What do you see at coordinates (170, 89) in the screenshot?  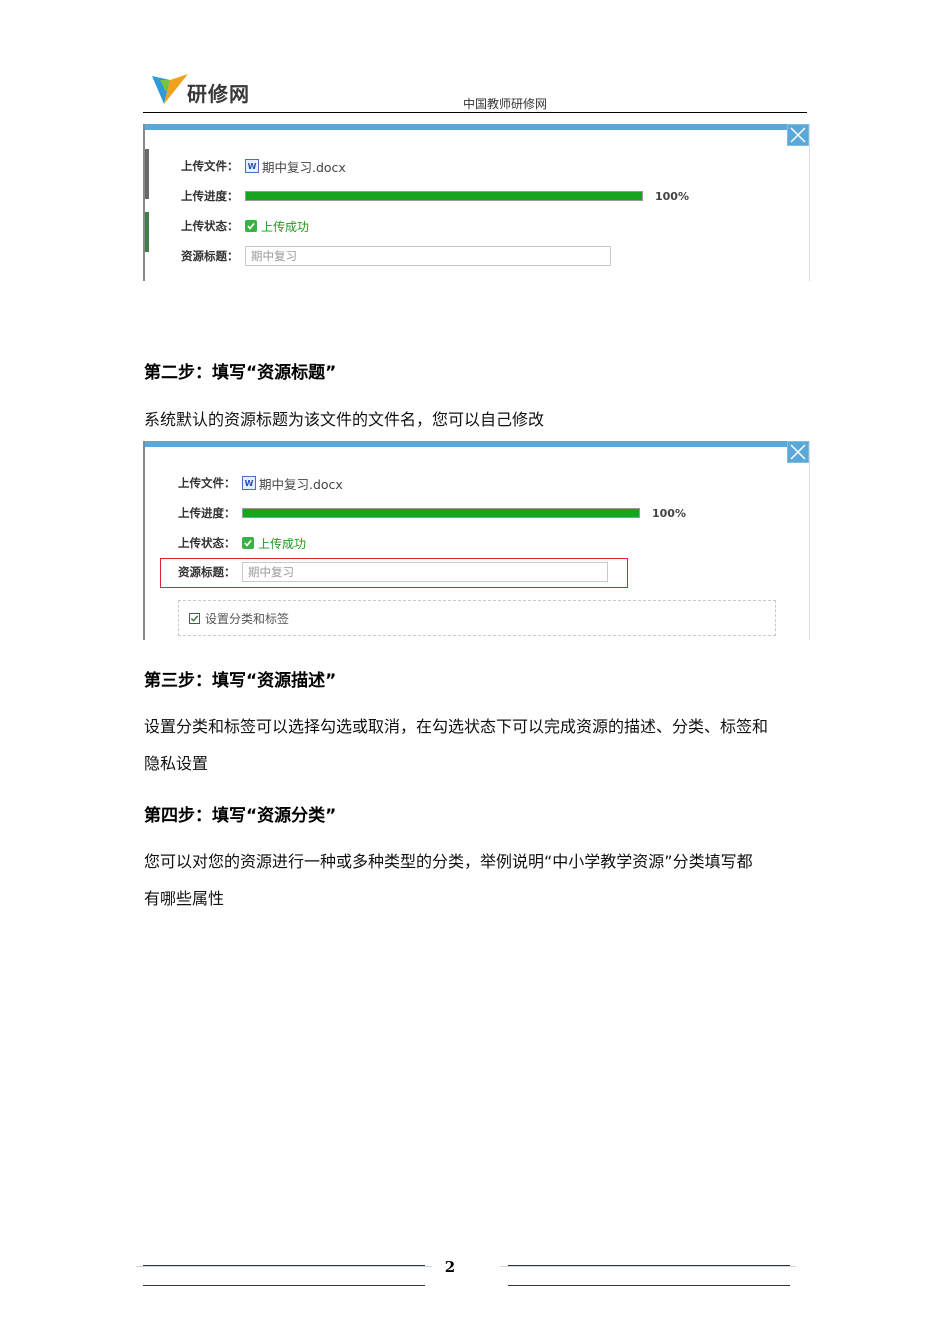 I see `logo-icon` at bounding box center [170, 89].